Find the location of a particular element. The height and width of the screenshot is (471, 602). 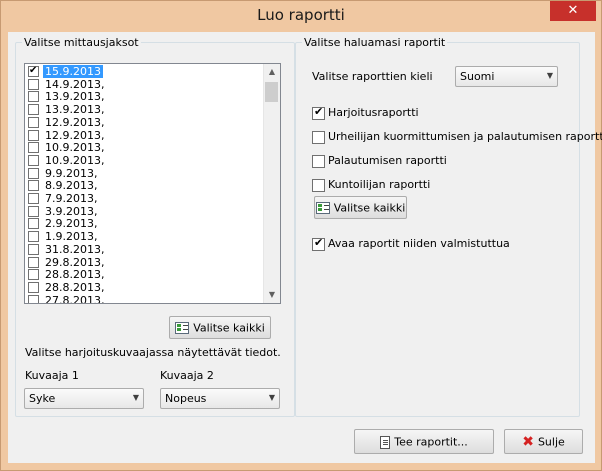

date-list-item: 31.8.2013, is located at coordinates (145, 249).